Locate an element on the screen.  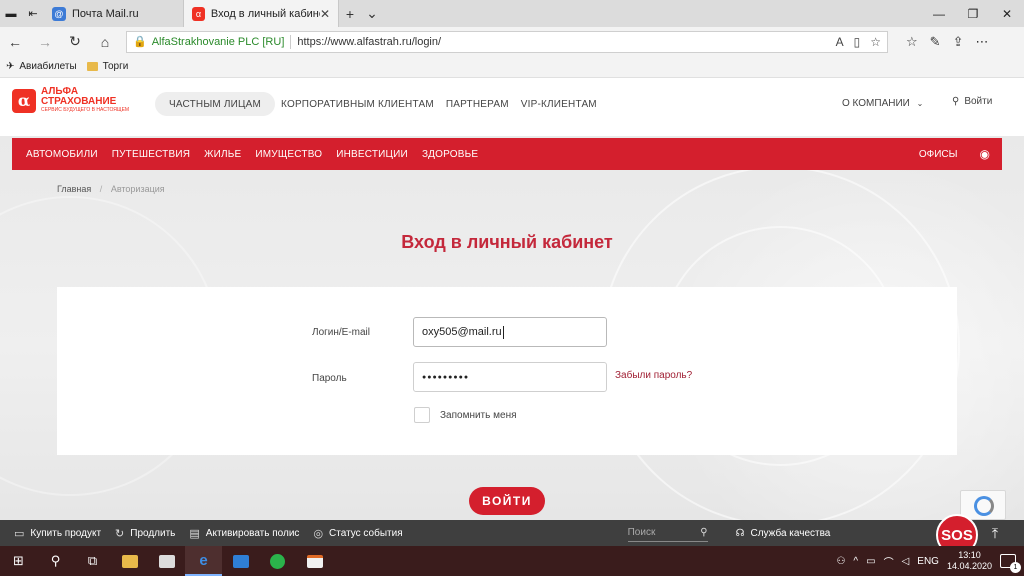
password-value: ●●●●●●●●● is located at coordinates (446, 377).